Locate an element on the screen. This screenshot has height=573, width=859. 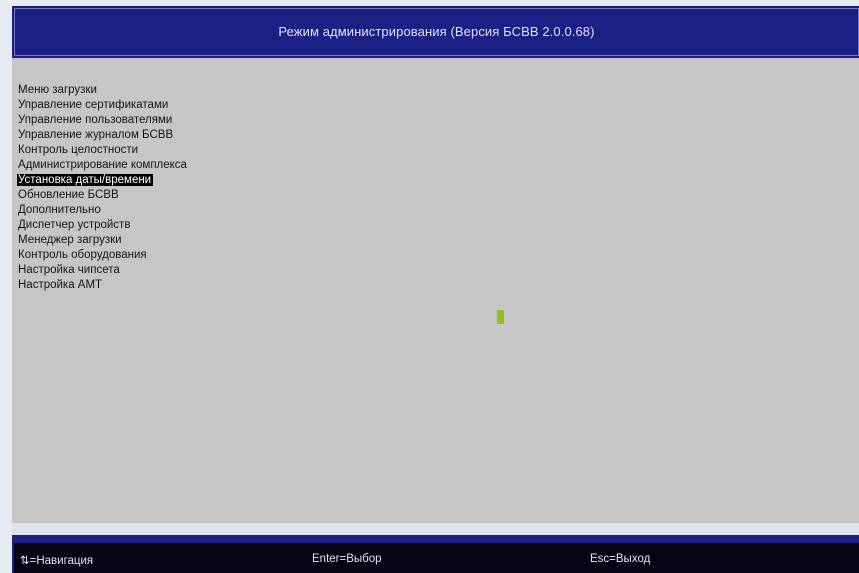
menu-item-firmware-update: Обновление БСВВ is located at coordinates (103, 195).